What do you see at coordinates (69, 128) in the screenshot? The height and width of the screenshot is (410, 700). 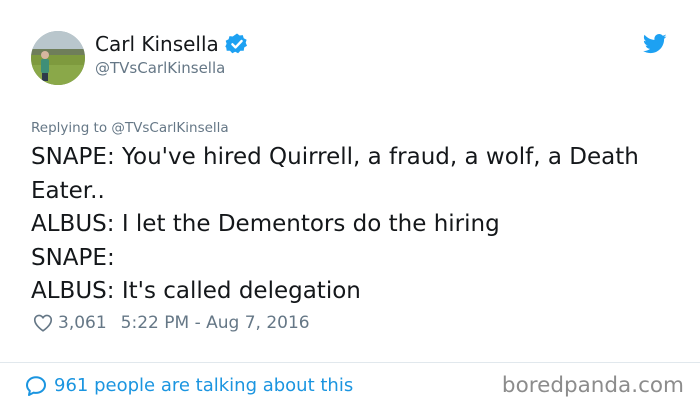 I see `replying-to-prefix: Replying to` at bounding box center [69, 128].